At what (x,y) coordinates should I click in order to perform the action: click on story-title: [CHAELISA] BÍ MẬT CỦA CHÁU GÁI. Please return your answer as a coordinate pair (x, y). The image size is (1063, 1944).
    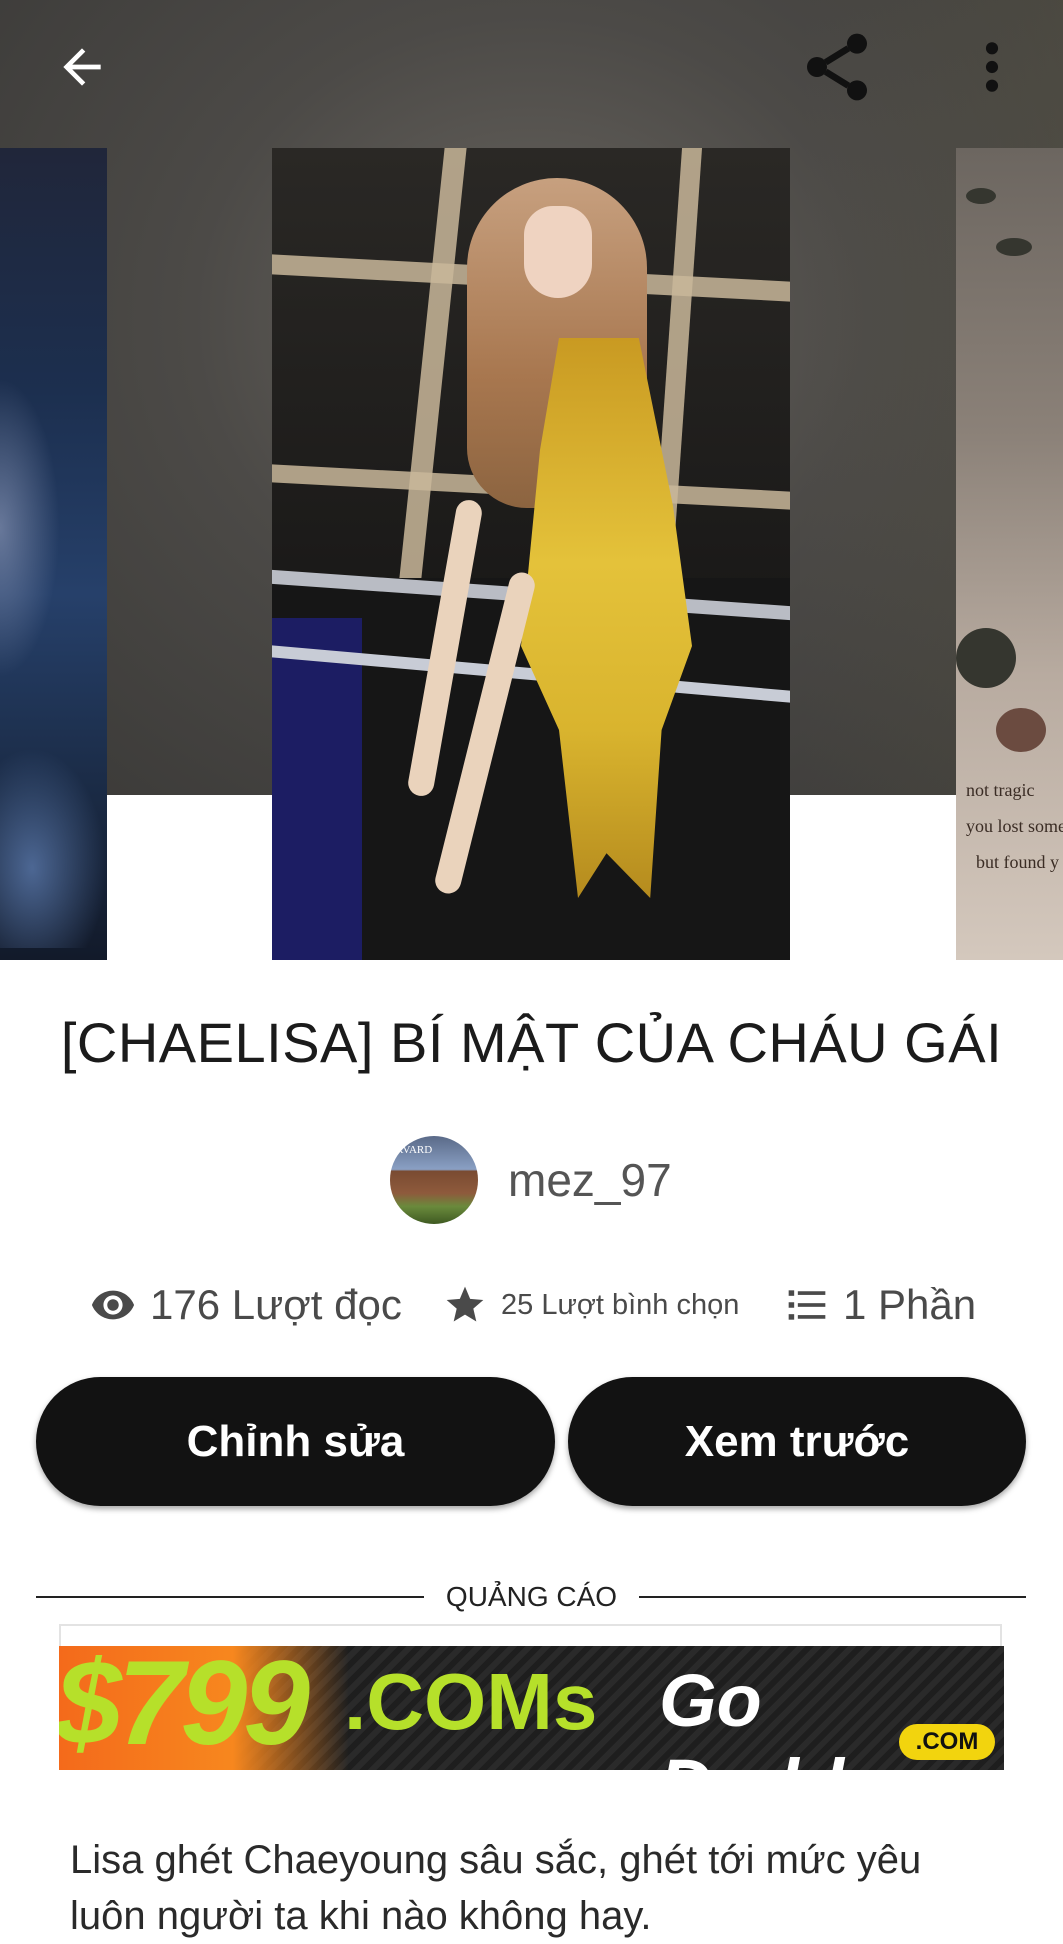
    Looking at the image, I should click on (531, 1042).